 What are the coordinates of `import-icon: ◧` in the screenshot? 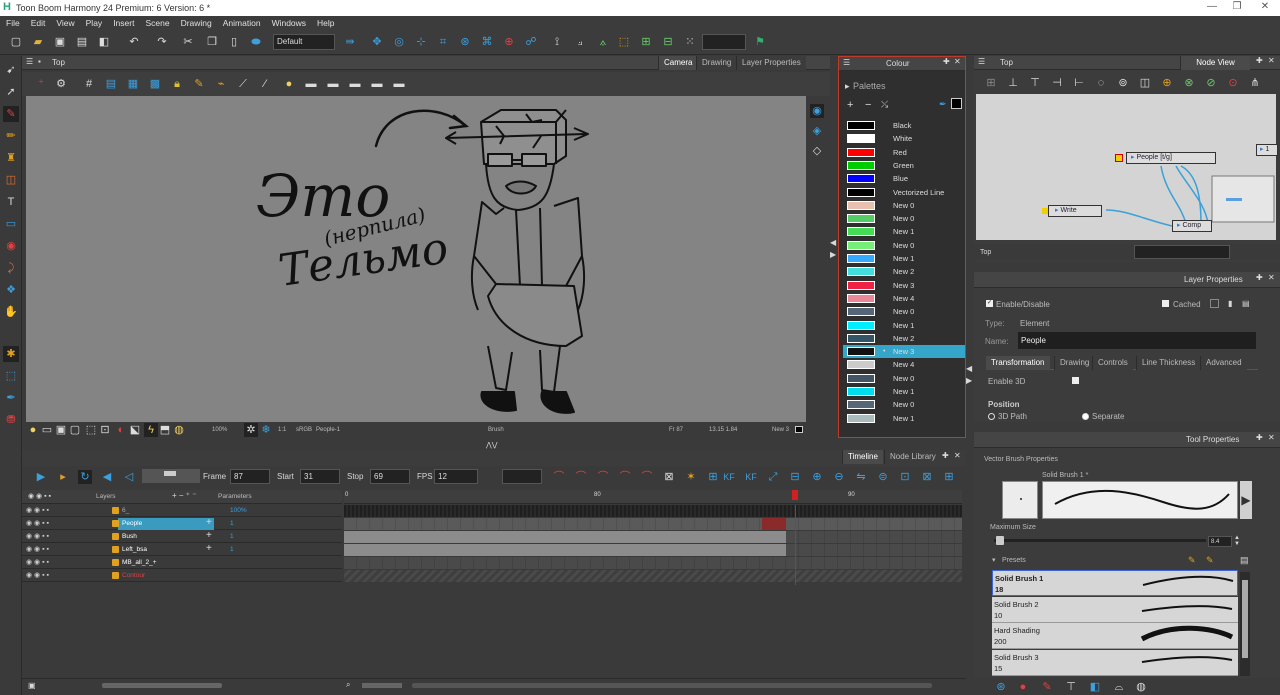 It's located at (104, 42).